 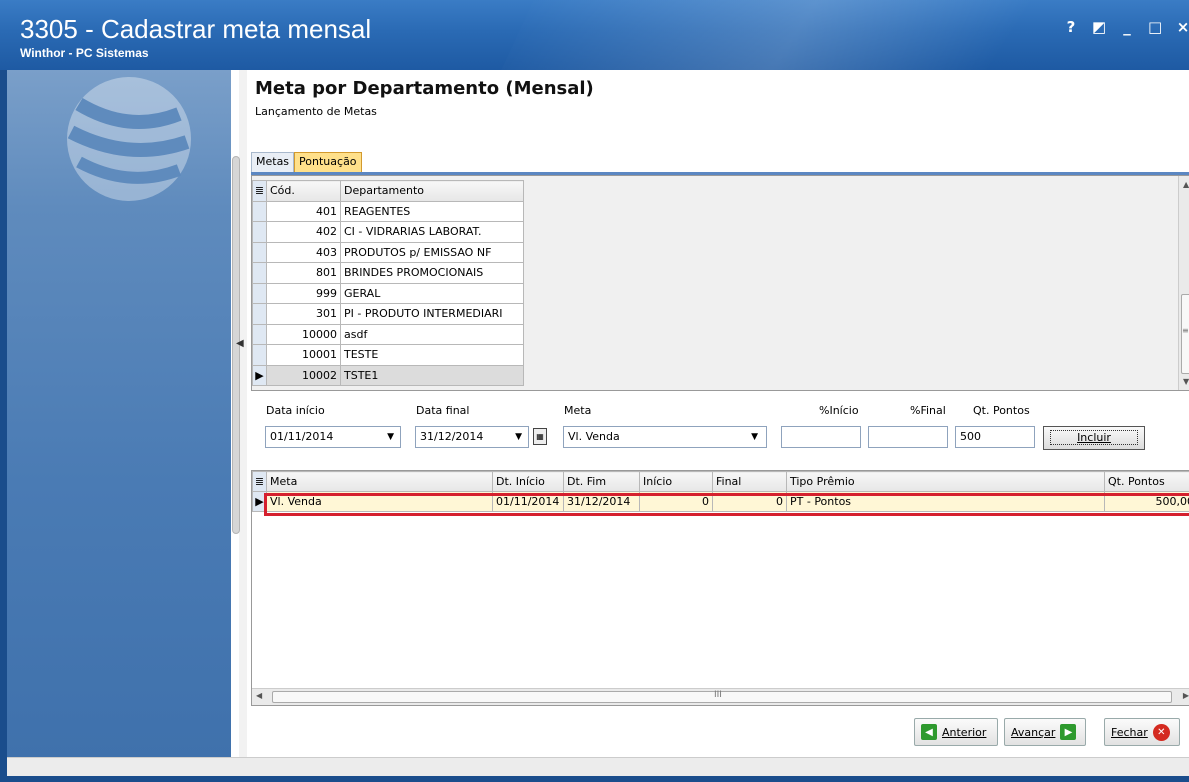 What do you see at coordinates (1155, 27) in the screenshot?
I see `maximize-icon: □` at bounding box center [1155, 27].